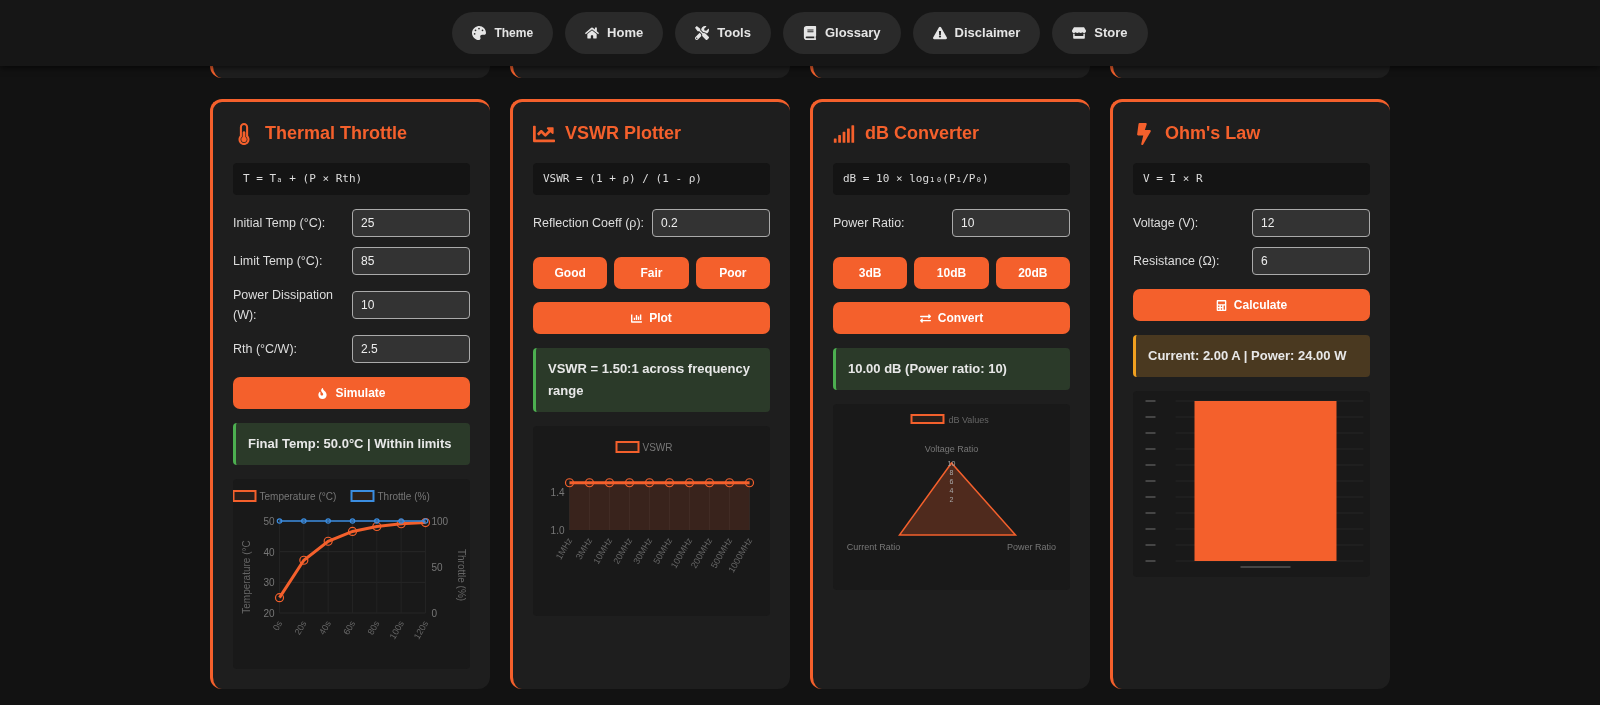 Image resolution: width=1600 pixels, height=705 pixels. I want to click on axis-tick-label: 0s, so click(277, 626).